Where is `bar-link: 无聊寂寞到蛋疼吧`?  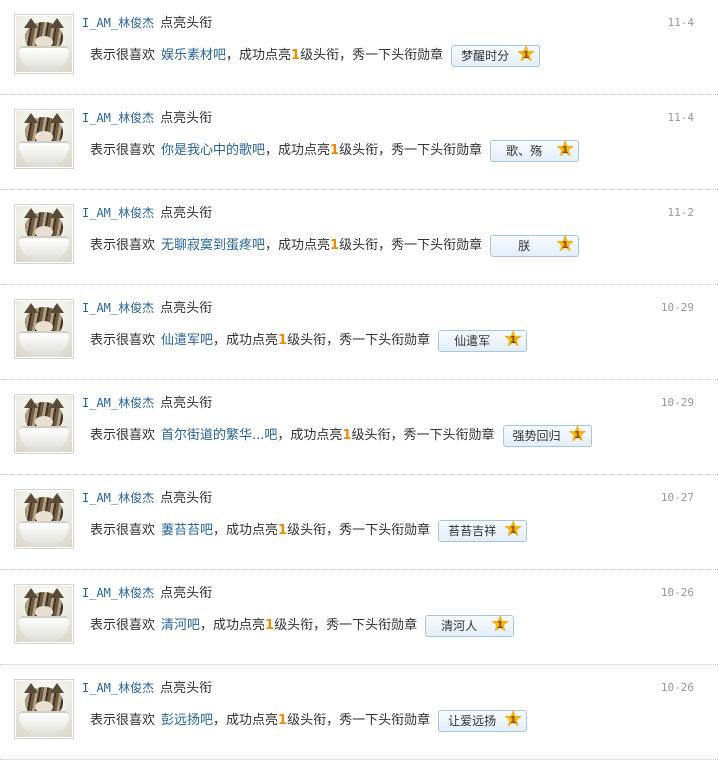 bar-link: 无聊寂寞到蛋疼吧 is located at coordinates (213, 246).